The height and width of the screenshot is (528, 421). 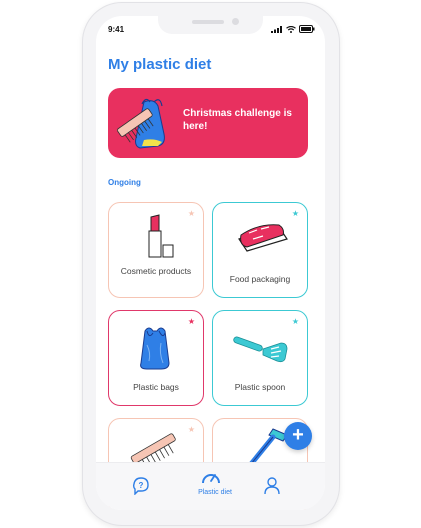 What do you see at coordinates (237, 120) in the screenshot?
I see `banner-text: Christmas challenge is here!` at bounding box center [237, 120].